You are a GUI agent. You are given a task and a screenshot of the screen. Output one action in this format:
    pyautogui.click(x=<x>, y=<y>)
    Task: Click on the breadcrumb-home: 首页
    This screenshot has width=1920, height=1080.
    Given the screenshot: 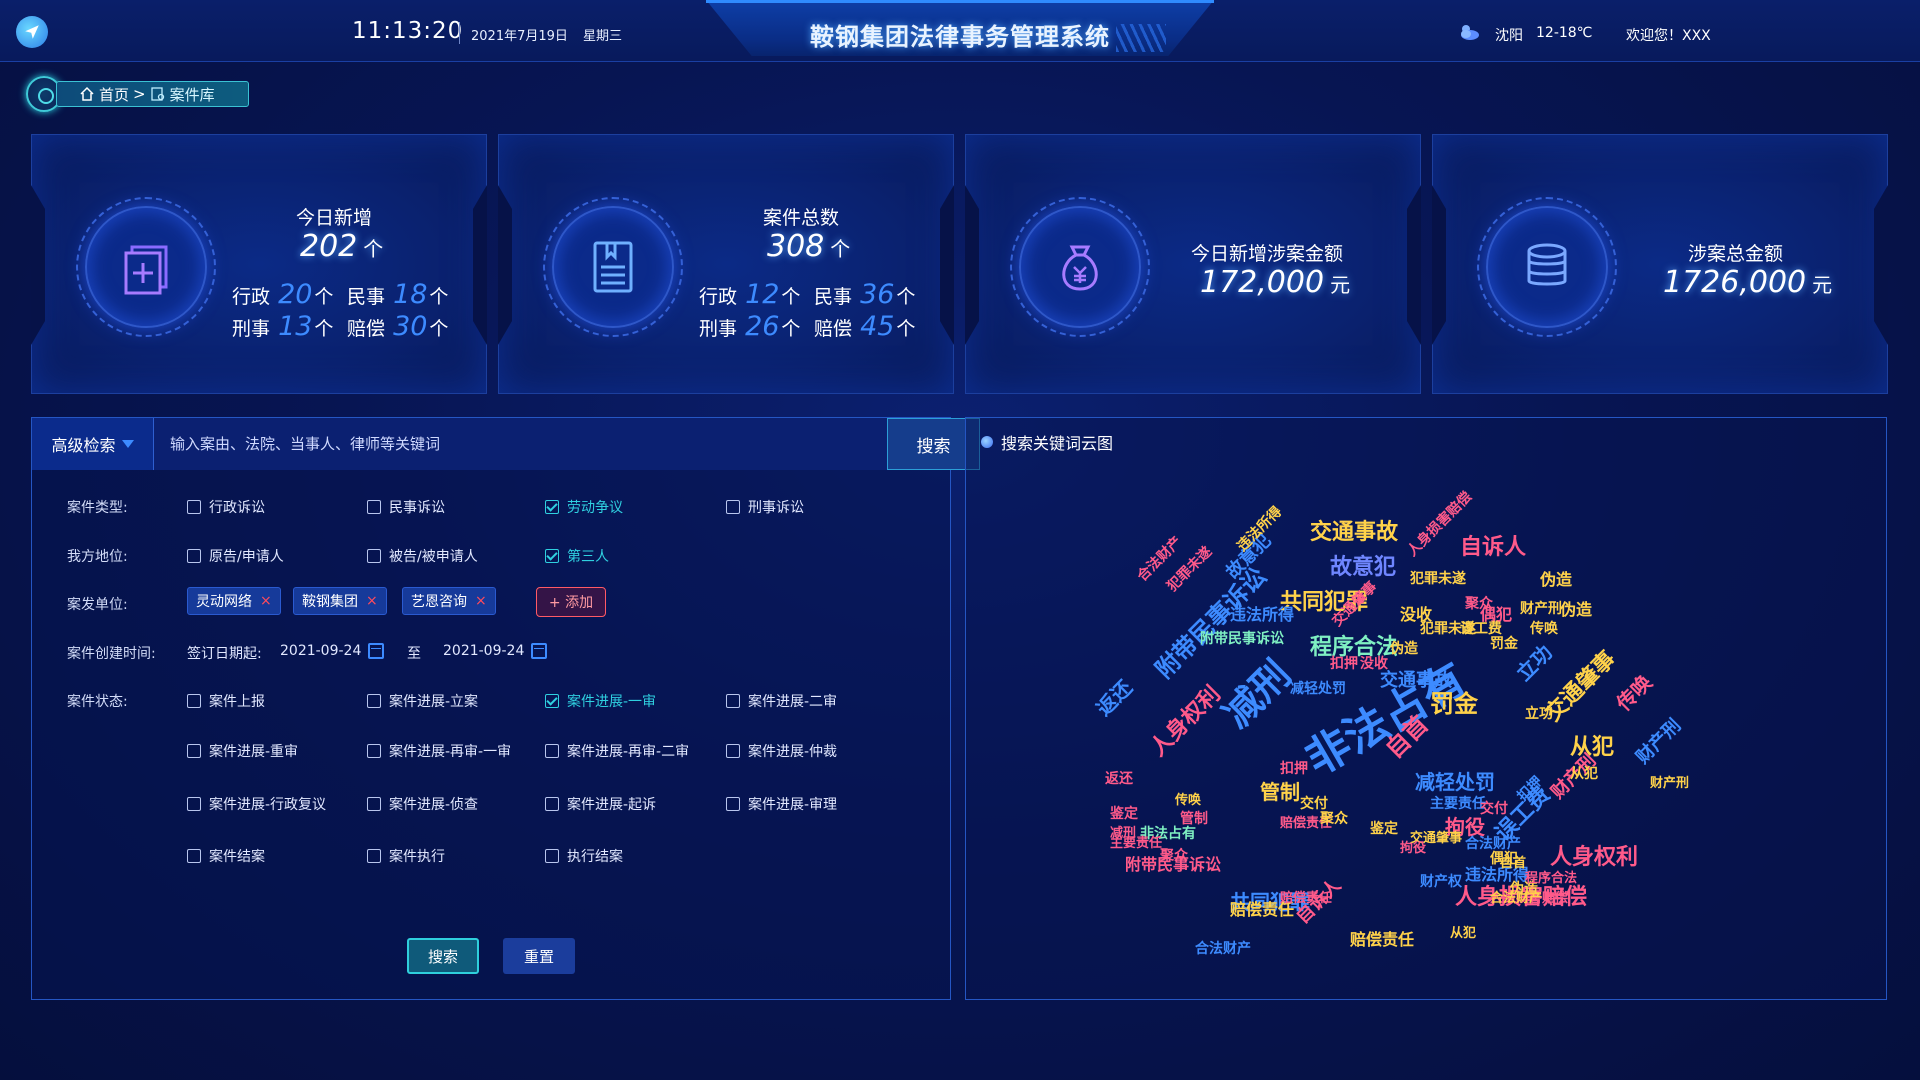 What is the action you would take?
    pyautogui.click(x=114, y=94)
    